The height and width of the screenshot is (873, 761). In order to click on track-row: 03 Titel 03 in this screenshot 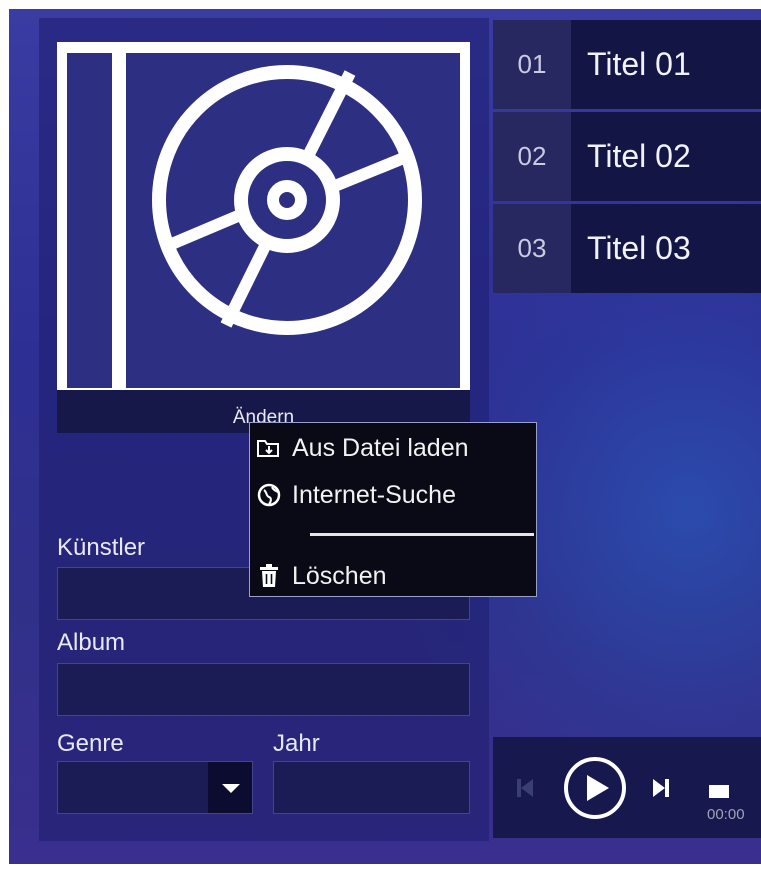, I will do `click(627, 248)`.